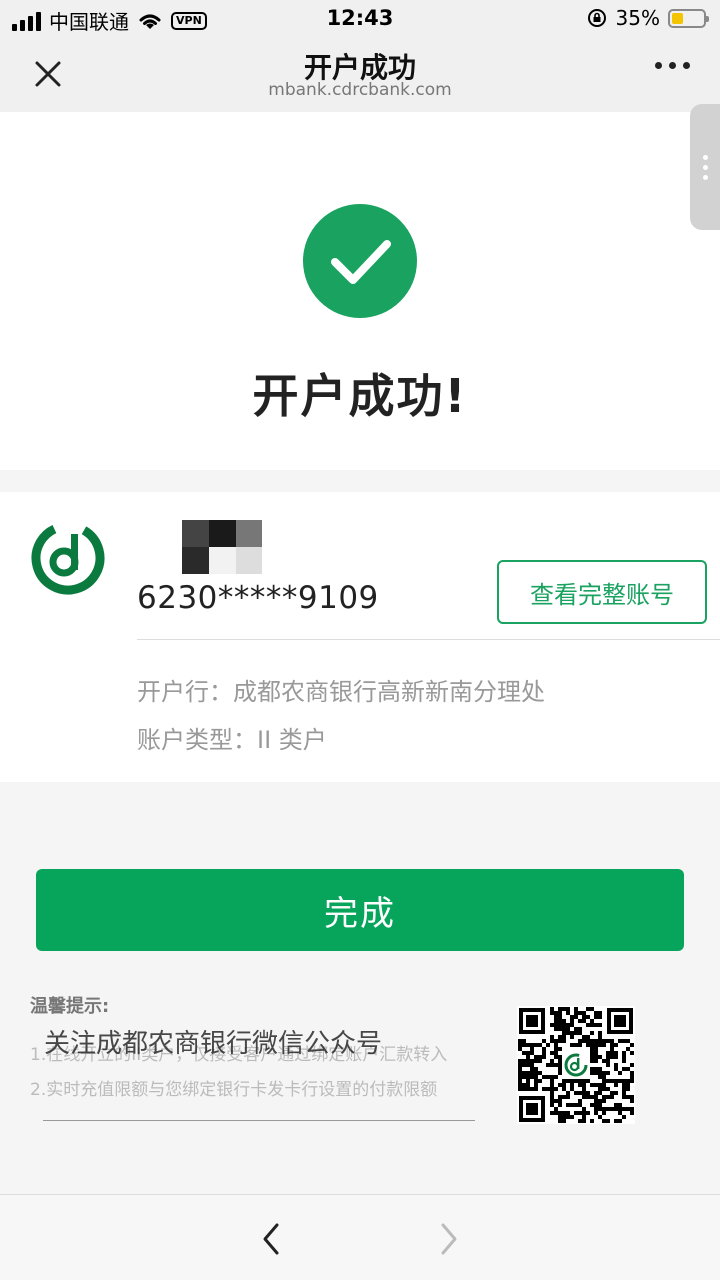  Describe the element at coordinates (222, 547) in the screenshot. I see `name-mosaic` at that location.